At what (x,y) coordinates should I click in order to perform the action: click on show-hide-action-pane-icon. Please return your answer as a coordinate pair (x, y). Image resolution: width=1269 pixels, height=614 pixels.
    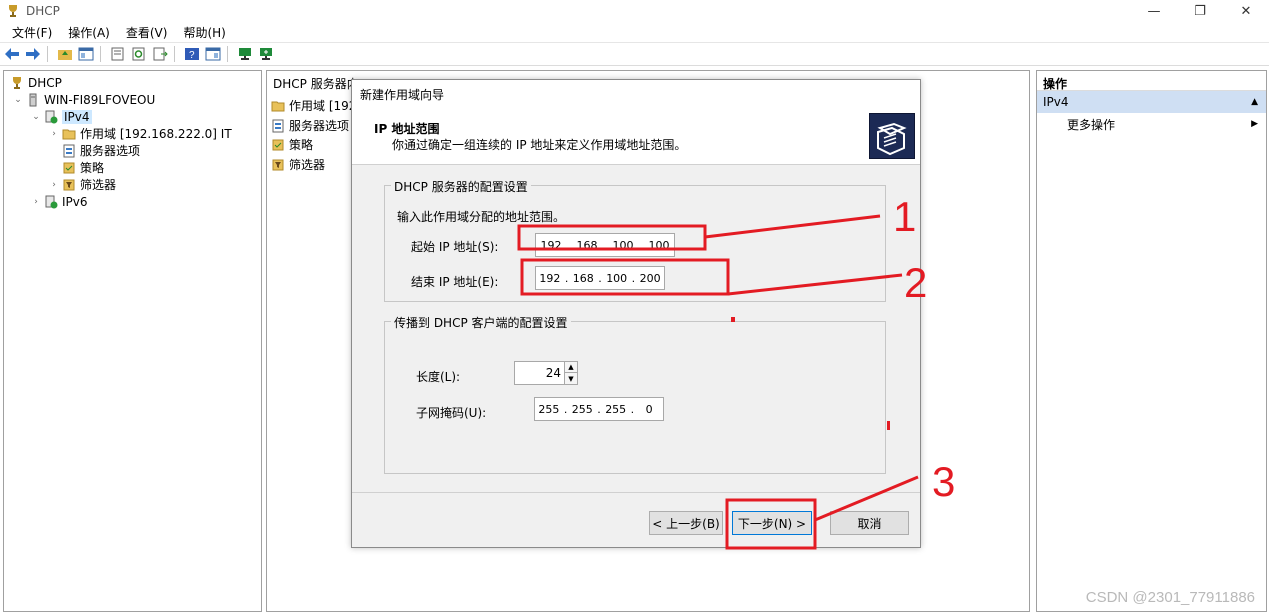
    Looking at the image, I should click on (213, 54).